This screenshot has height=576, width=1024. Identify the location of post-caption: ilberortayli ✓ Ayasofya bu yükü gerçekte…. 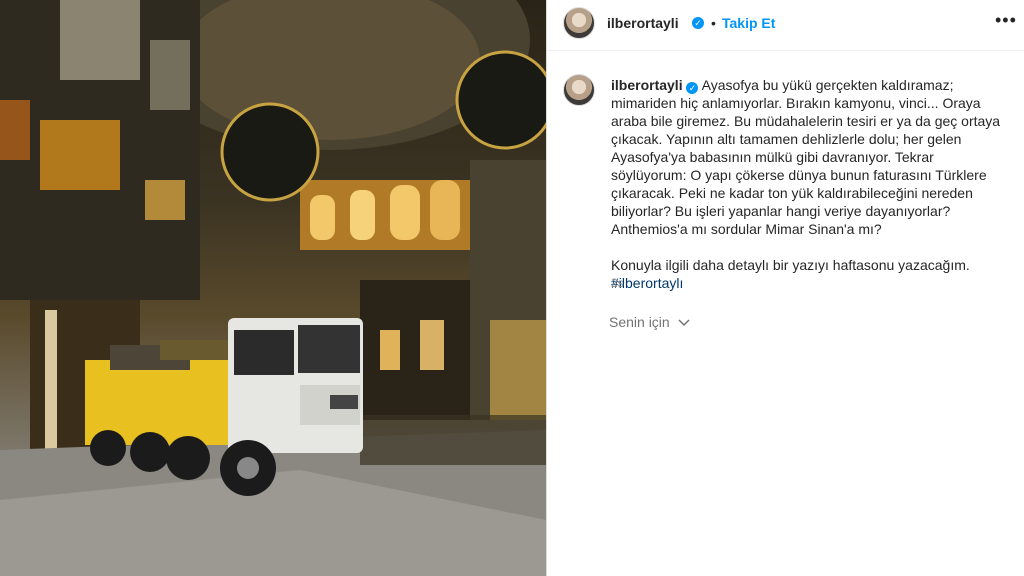
(811, 184).